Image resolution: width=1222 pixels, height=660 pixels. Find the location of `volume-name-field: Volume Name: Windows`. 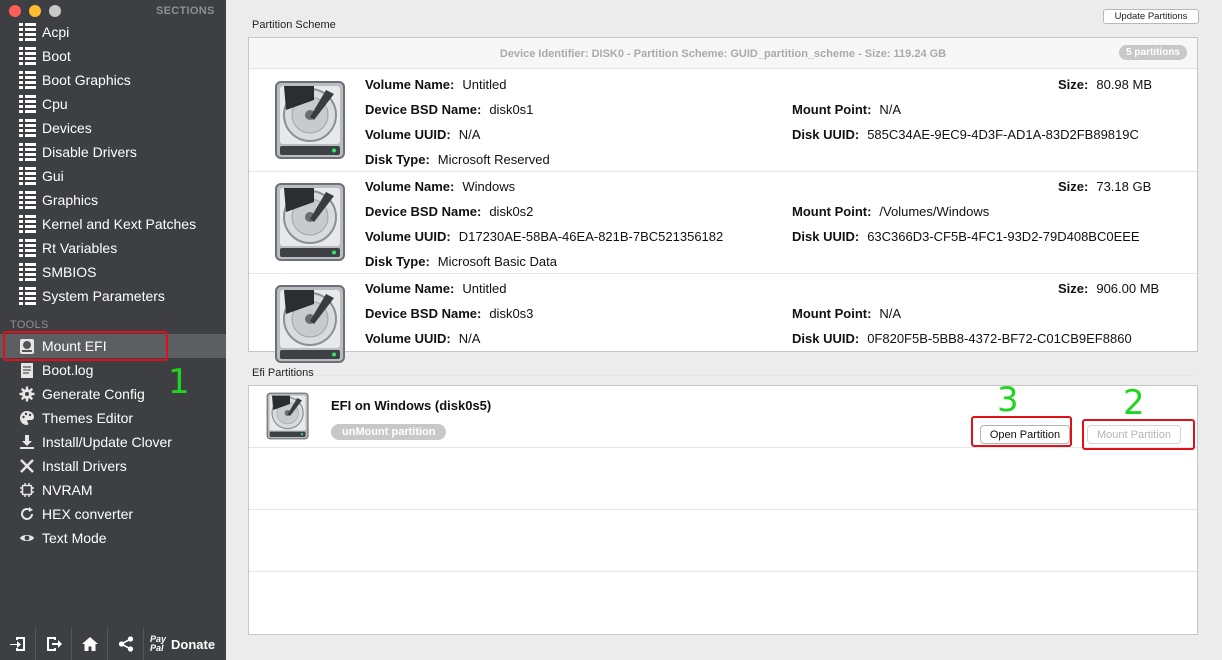

volume-name-field: Volume Name: Windows is located at coordinates (440, 186).